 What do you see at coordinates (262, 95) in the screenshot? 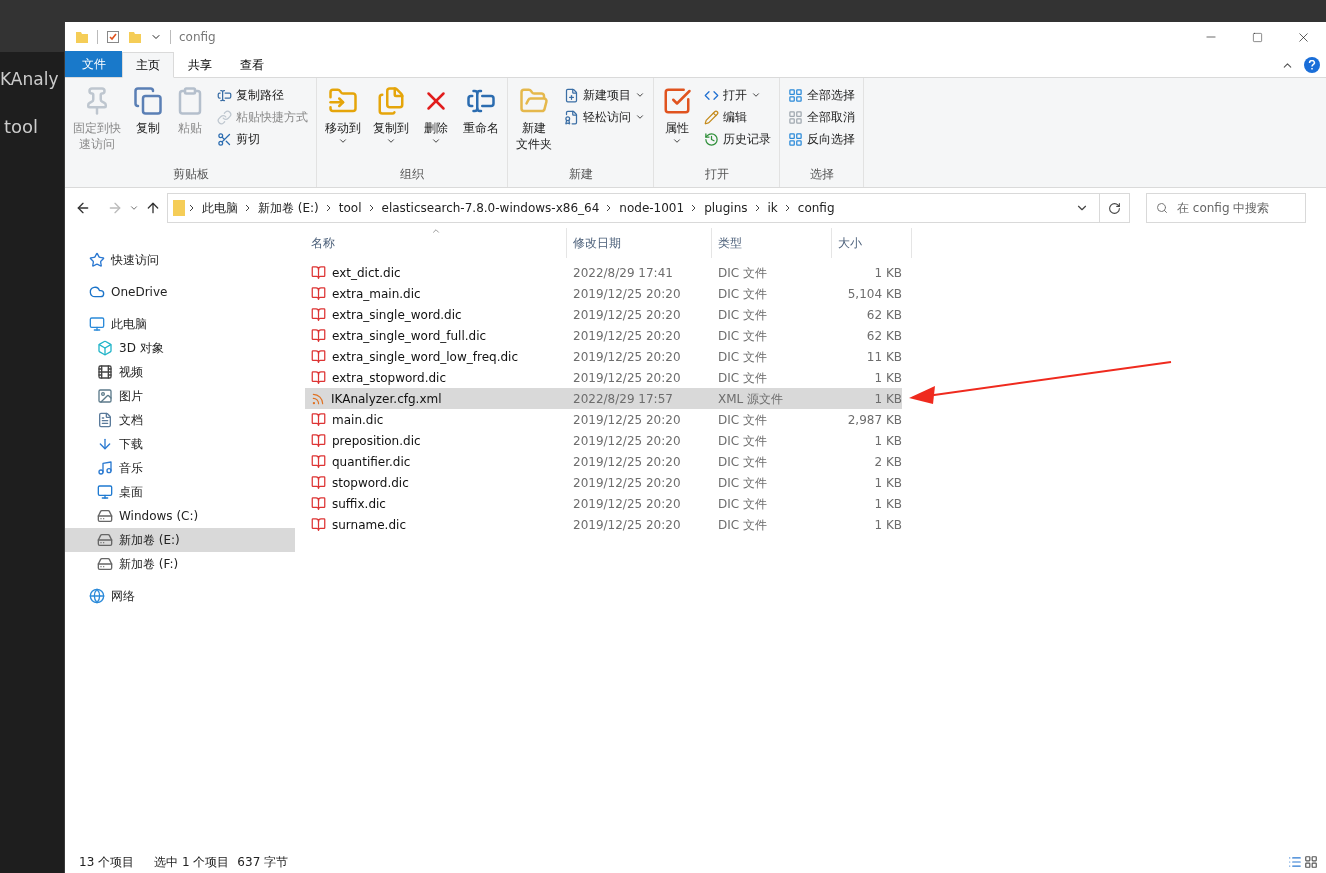
I see `ribbon-button: 复制路径` at bounding box center [262, 95].